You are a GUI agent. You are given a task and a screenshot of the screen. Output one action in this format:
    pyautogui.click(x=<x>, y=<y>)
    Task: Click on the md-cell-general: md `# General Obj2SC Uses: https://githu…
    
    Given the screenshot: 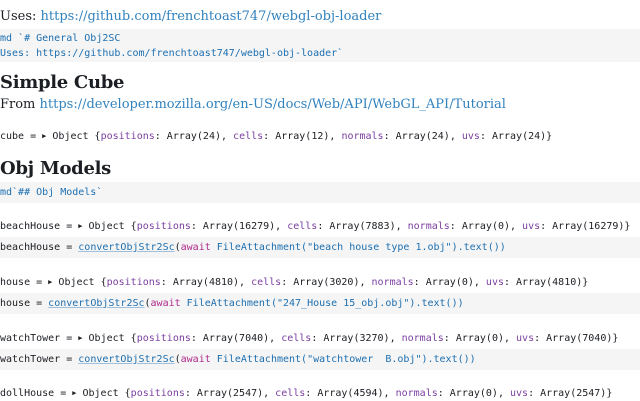 What is the action you would take?
    pyautogui.click(x=320, y=45)
    